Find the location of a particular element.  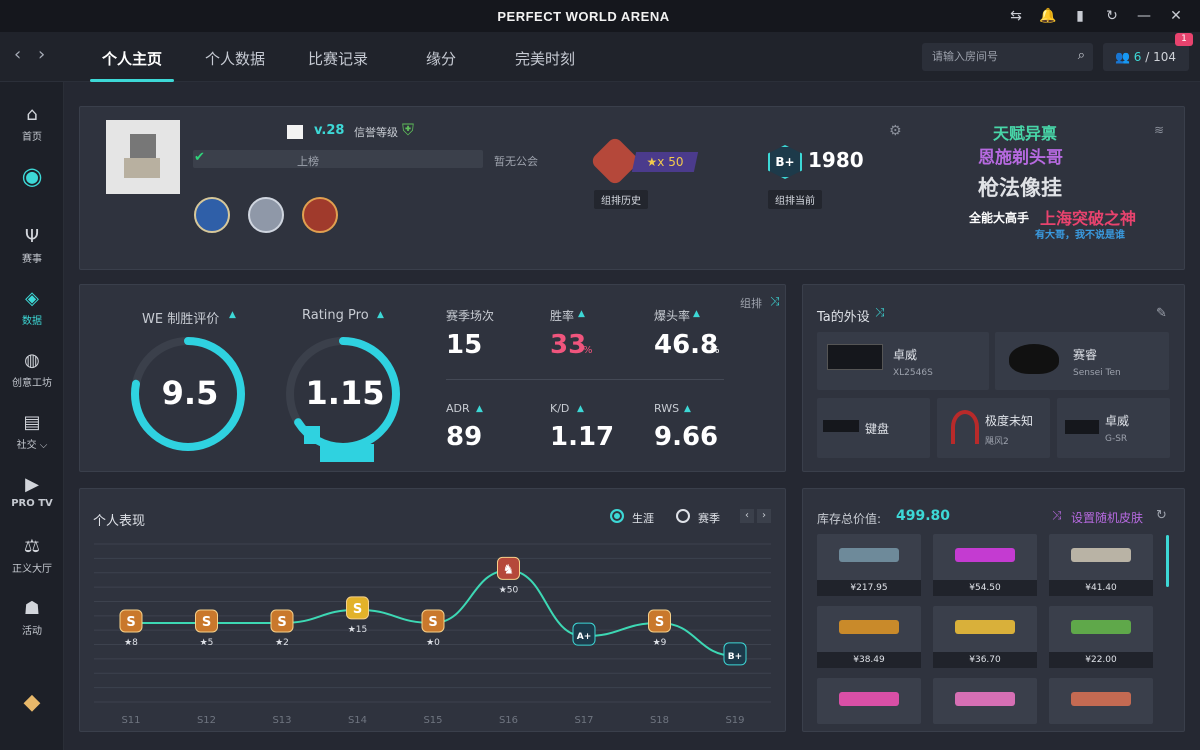

switch-icon: ⇆ is located at coordinates (1016, 16).